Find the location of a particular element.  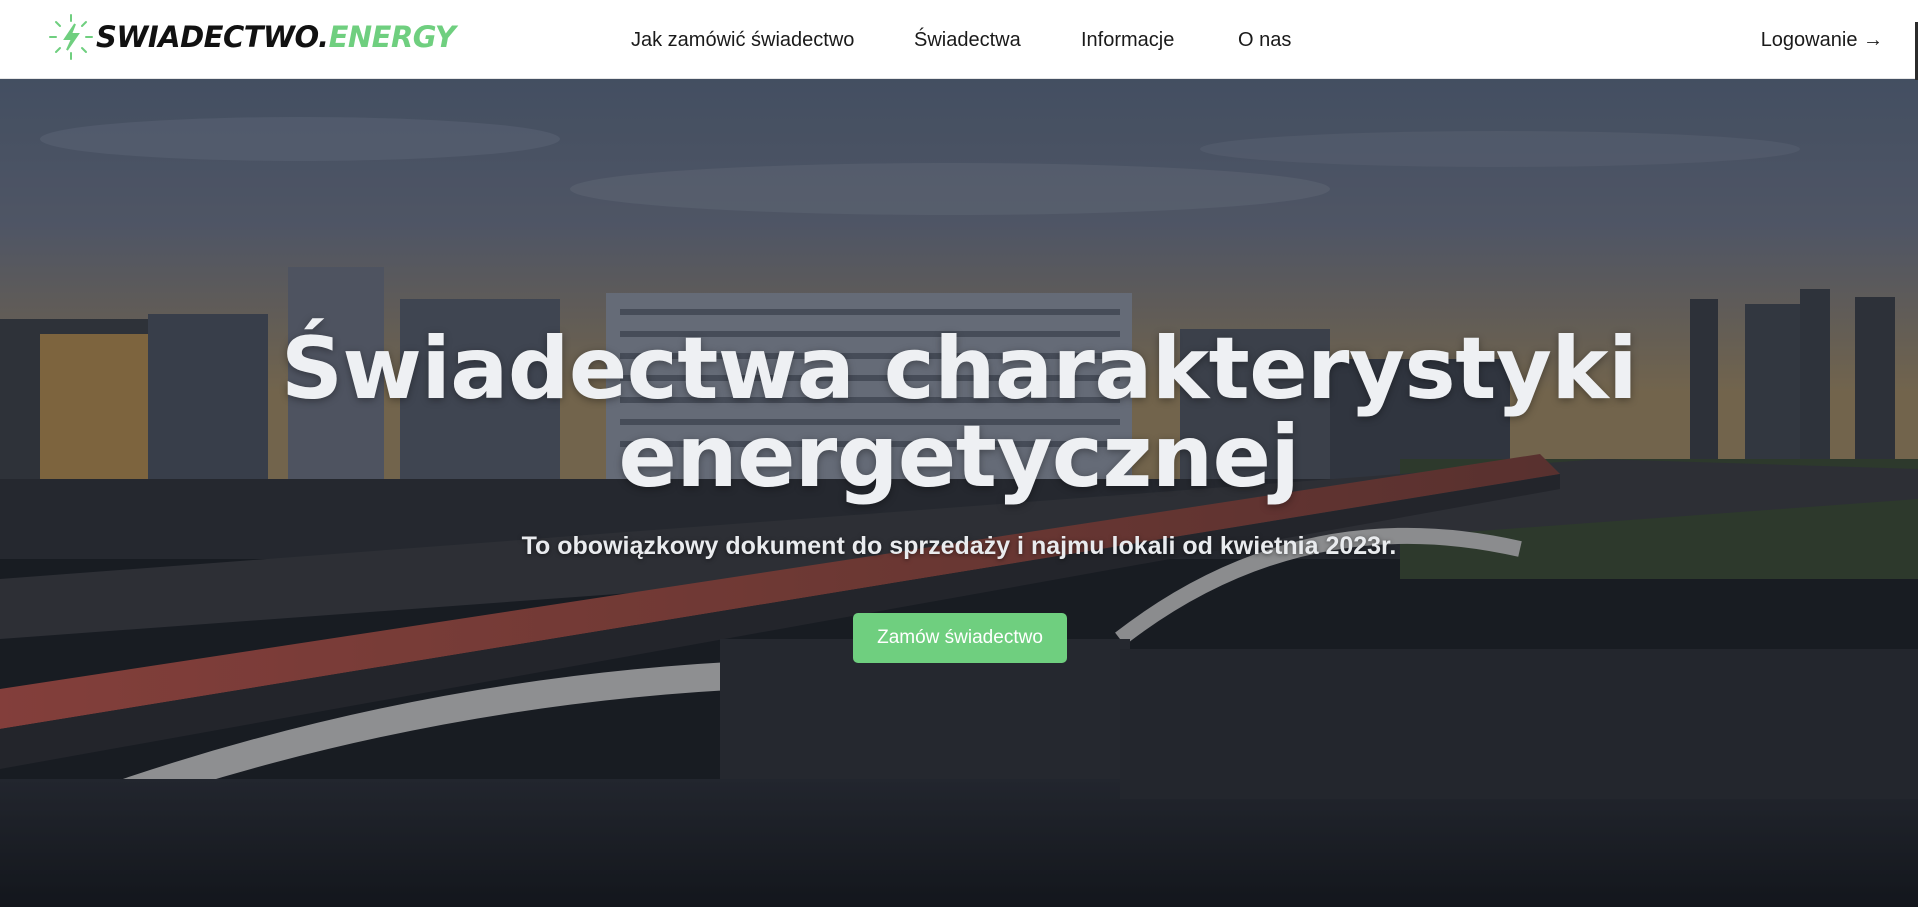

lightning-bolt-icon is located at coordinates (71, 37).